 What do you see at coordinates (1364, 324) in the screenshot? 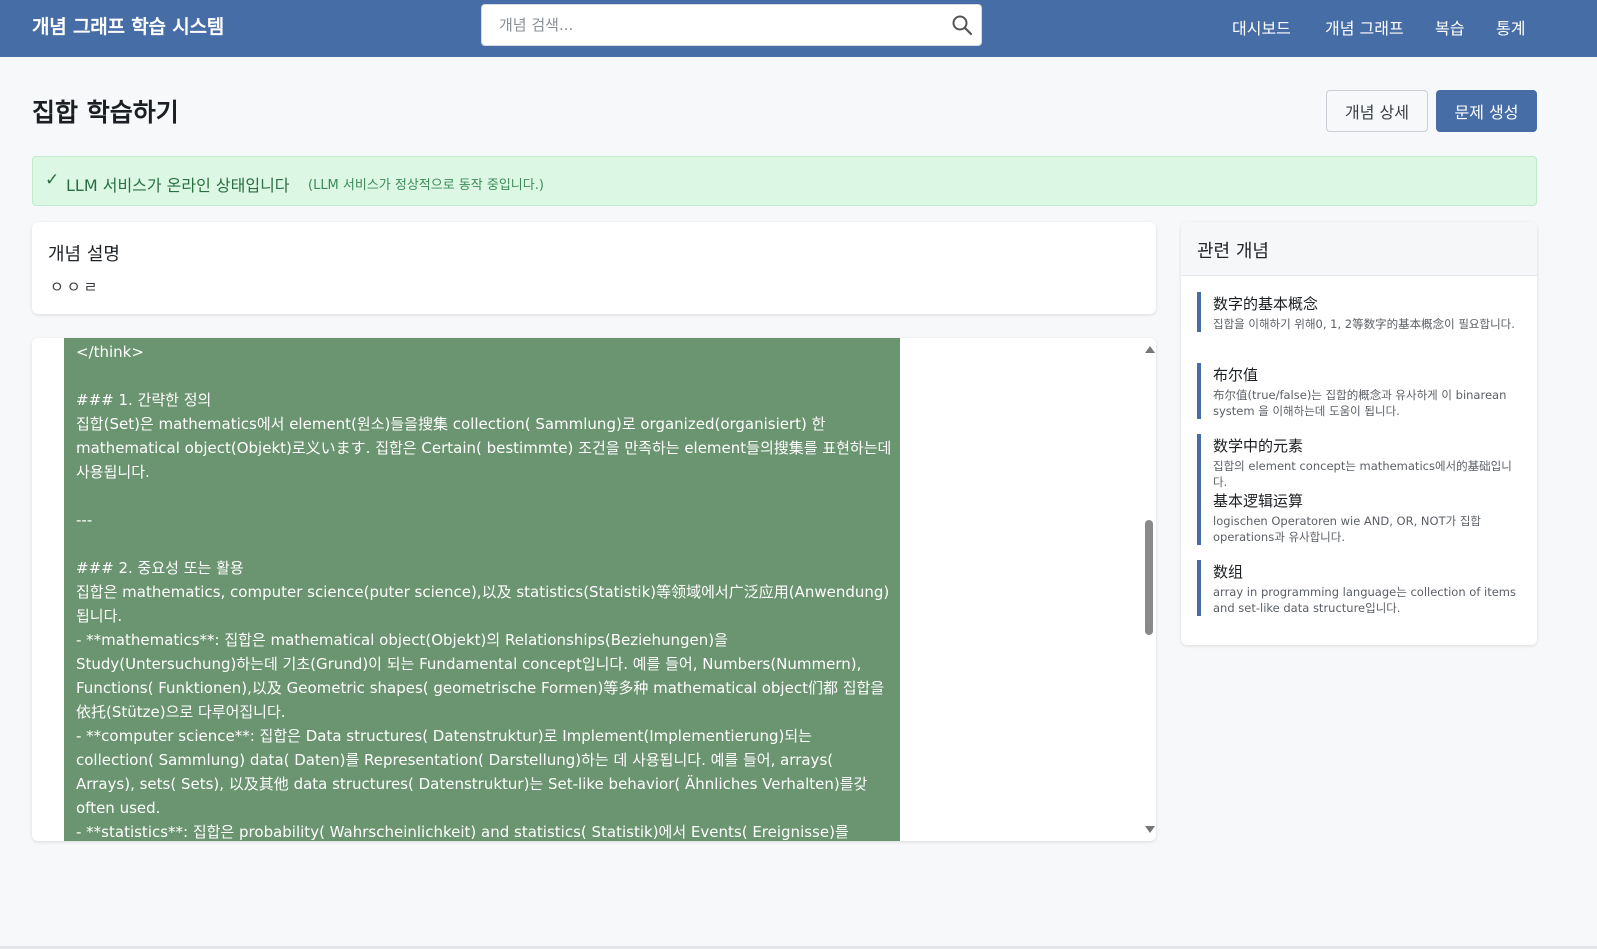
I see `related-concept-desc: 집합을 이해하기 위해0, 1, 2等数字的基本概念이 필요합니다.` at bounding box center [1364, 324].